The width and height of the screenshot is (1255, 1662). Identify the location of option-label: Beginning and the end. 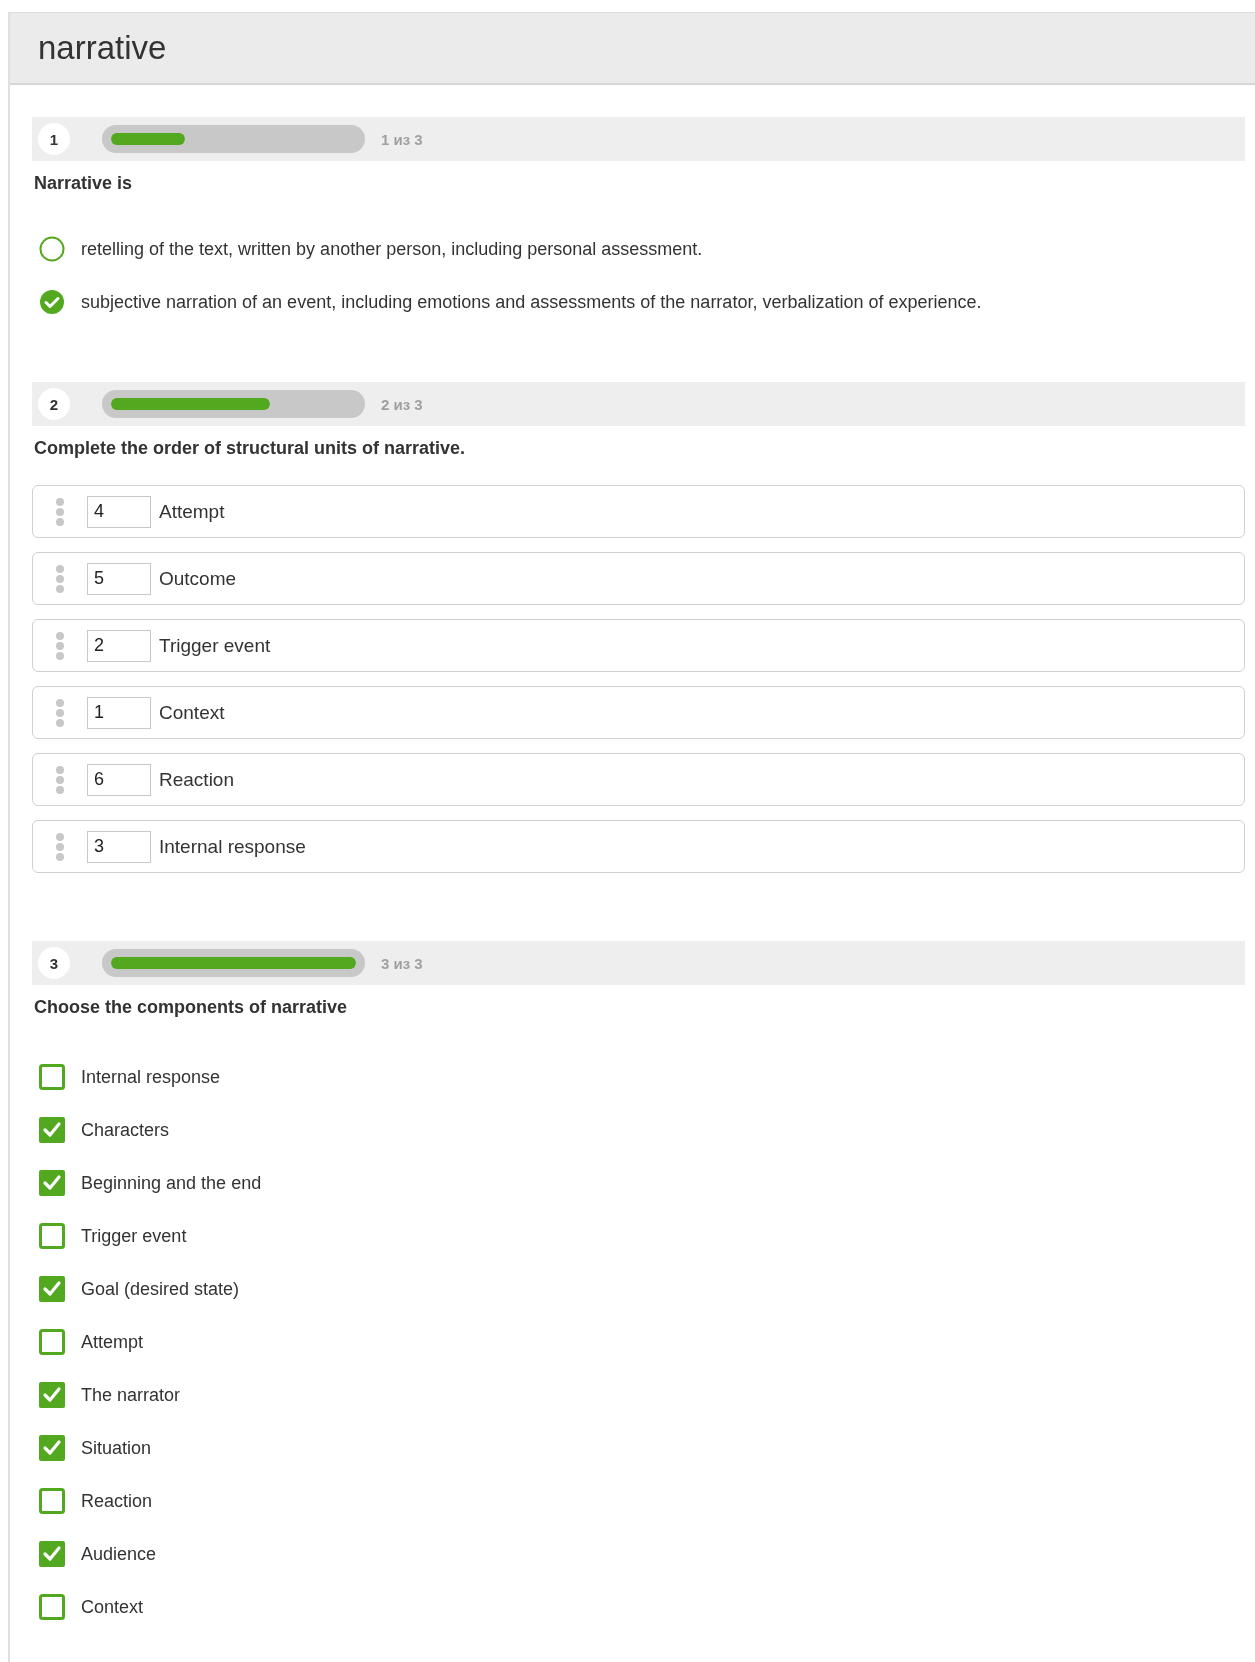
(171, 1183).